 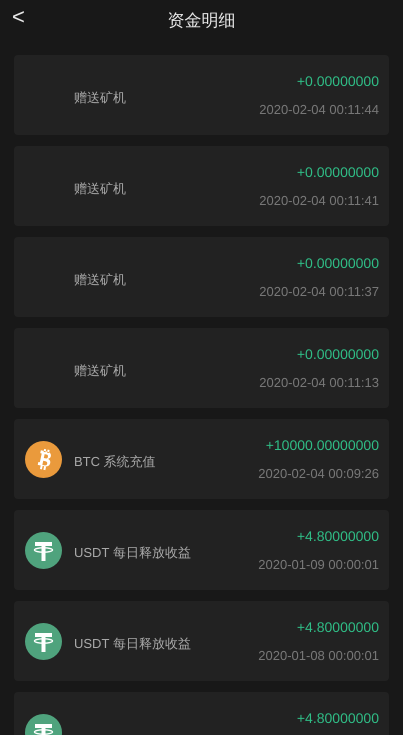 I want to click on record-time: 2020-02-04 00:11:37, so click(x=319, y=292).